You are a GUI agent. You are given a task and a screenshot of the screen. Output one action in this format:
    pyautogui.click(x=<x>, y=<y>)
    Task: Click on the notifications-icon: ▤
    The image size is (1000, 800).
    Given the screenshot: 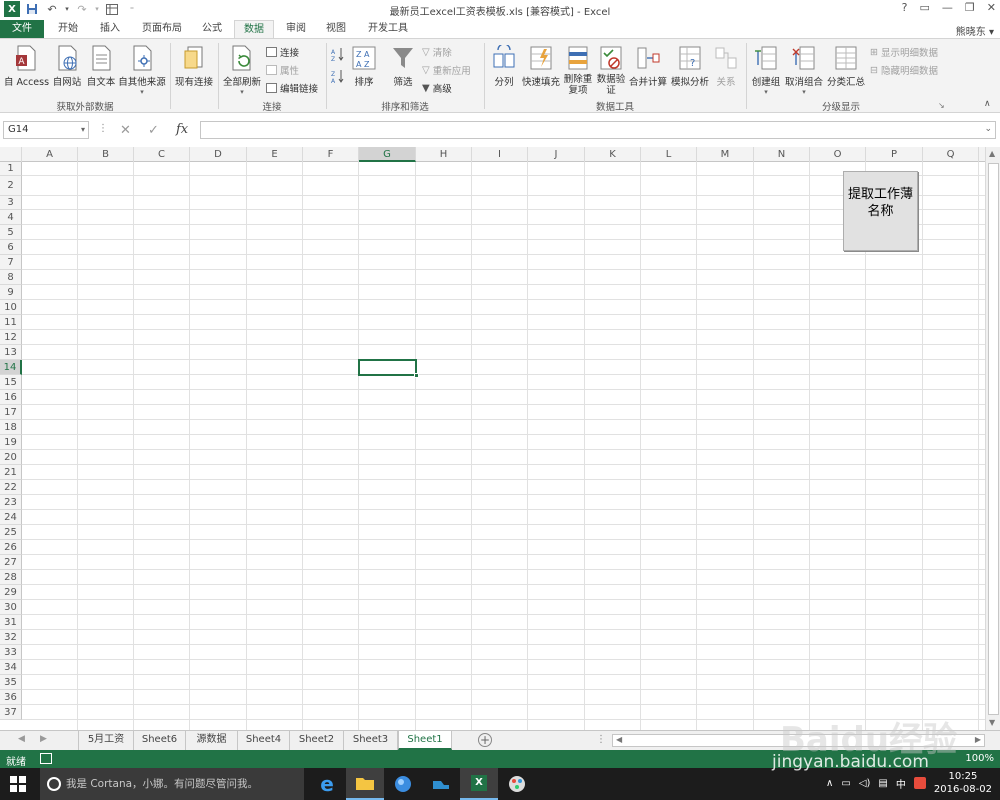 What is the action you would take?
    pyautogui.click(x=882, y=783)
    